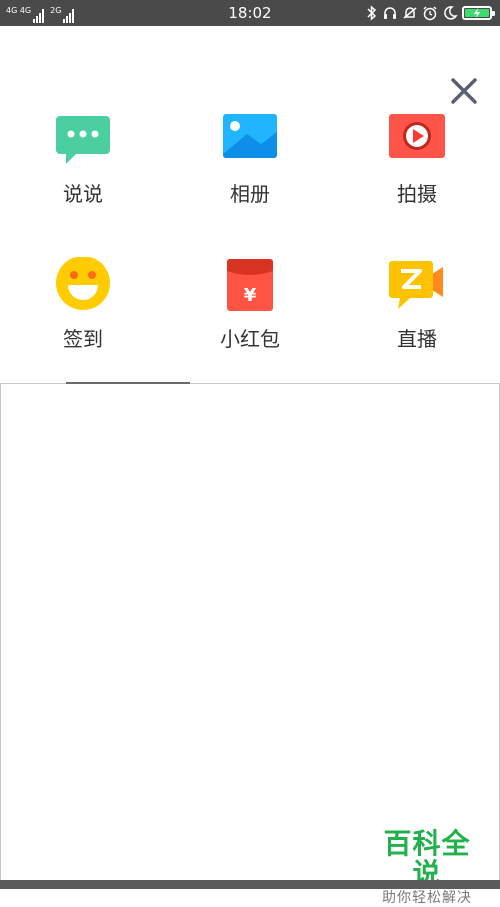  What do you see at coordinates (451, 13) in the screenshot?
I see `moon-icon` at bounding box center [451, 13].